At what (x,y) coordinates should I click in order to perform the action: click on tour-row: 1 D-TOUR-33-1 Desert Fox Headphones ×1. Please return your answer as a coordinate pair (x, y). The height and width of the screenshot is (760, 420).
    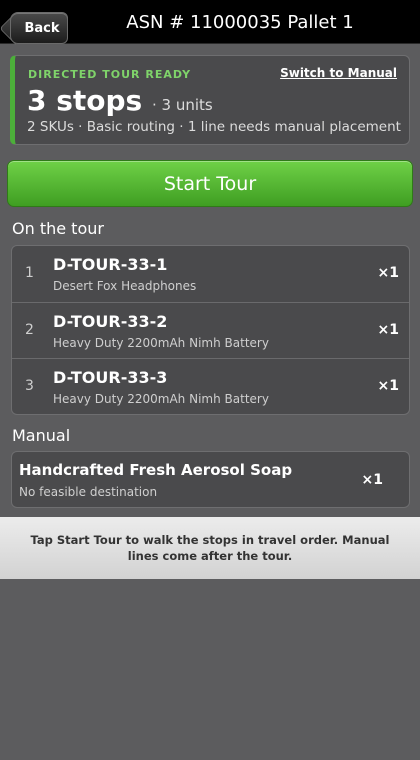
    Looking at the image, I should click on (210, 274).